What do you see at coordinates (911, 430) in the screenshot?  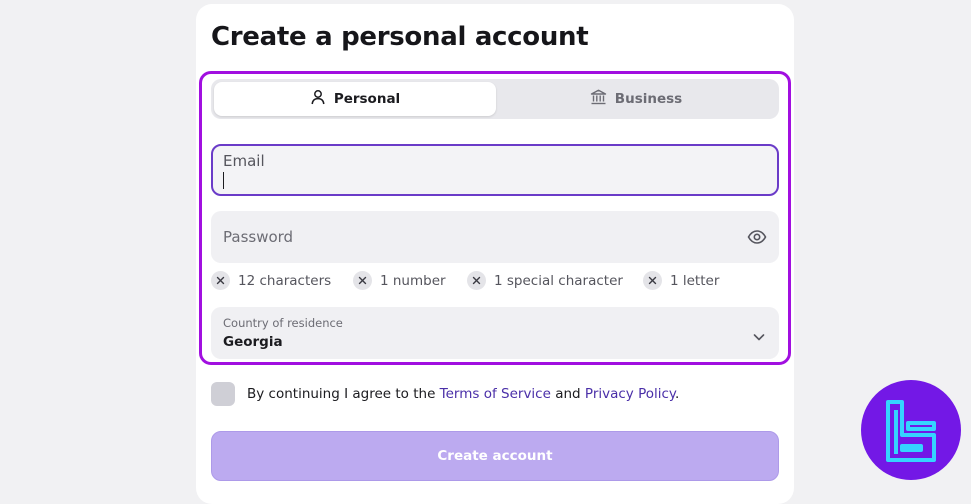 I see `brand-logo` at bounding box center [911, 430].